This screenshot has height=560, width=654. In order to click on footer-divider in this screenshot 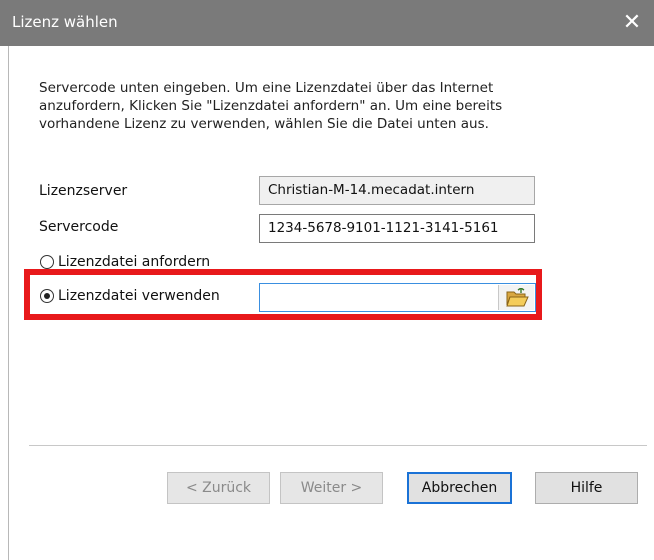, I will do `click(338, 445)`.